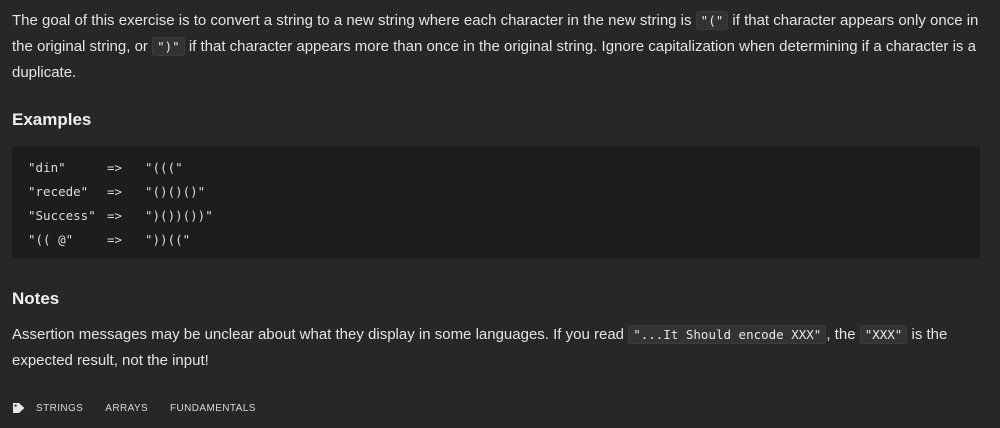  What do you see at coordinates (496, 240) in the screenshot?
I see `example-row: "(( @" => "))(("` at bounding box center [496, 240].